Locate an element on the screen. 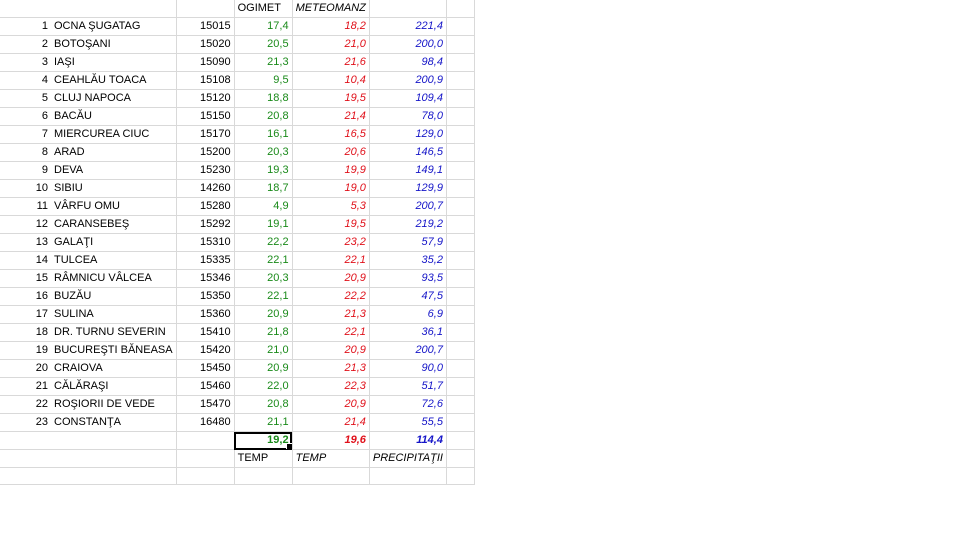 The image size is (960, 540). ogimet-temp-cell: 21,8 is located at coordinates (263, 332).